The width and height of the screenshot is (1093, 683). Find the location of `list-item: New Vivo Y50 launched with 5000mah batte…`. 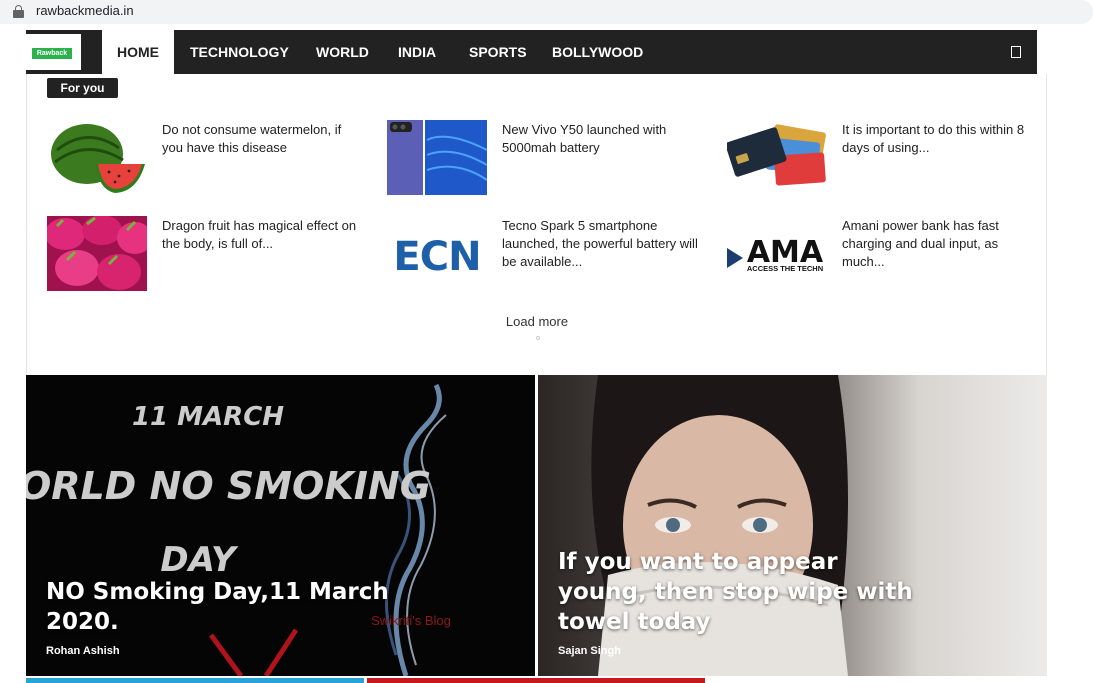

list-item: New Vivo Y50 launched with 5000mah batte… is located at coordinates (547, 158).